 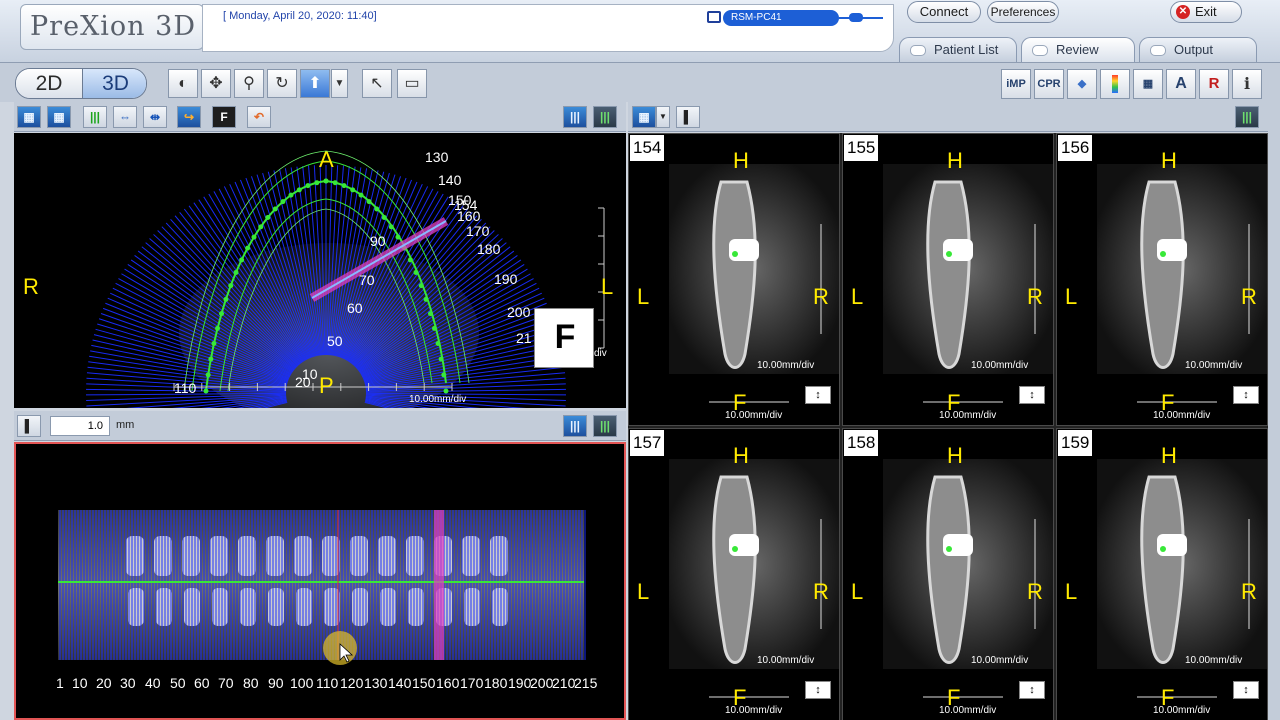 I want to click on expand-h-button: ⇔, so click(x=125, y=117).